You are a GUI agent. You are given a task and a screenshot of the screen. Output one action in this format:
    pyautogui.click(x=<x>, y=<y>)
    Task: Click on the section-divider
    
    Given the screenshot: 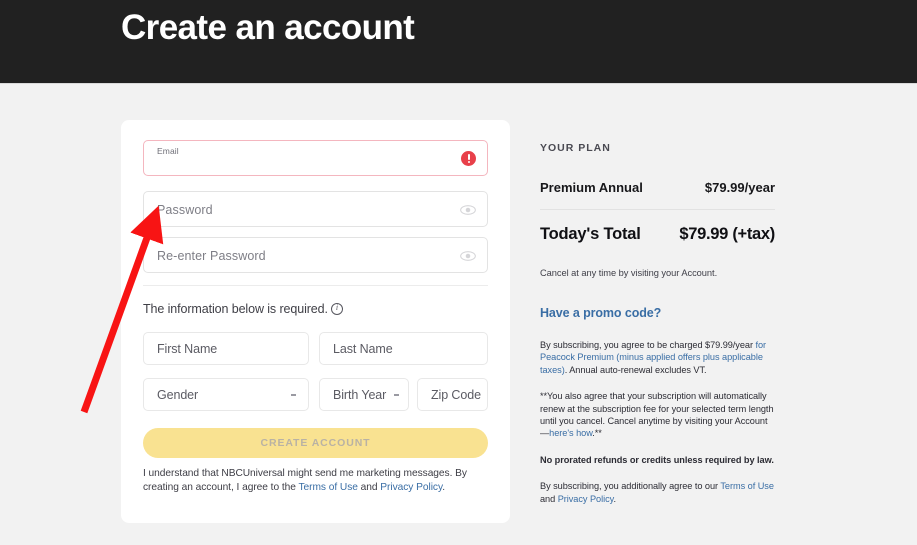 What is the action you would take?
    pyautogui.click(x=315, y=285)
    